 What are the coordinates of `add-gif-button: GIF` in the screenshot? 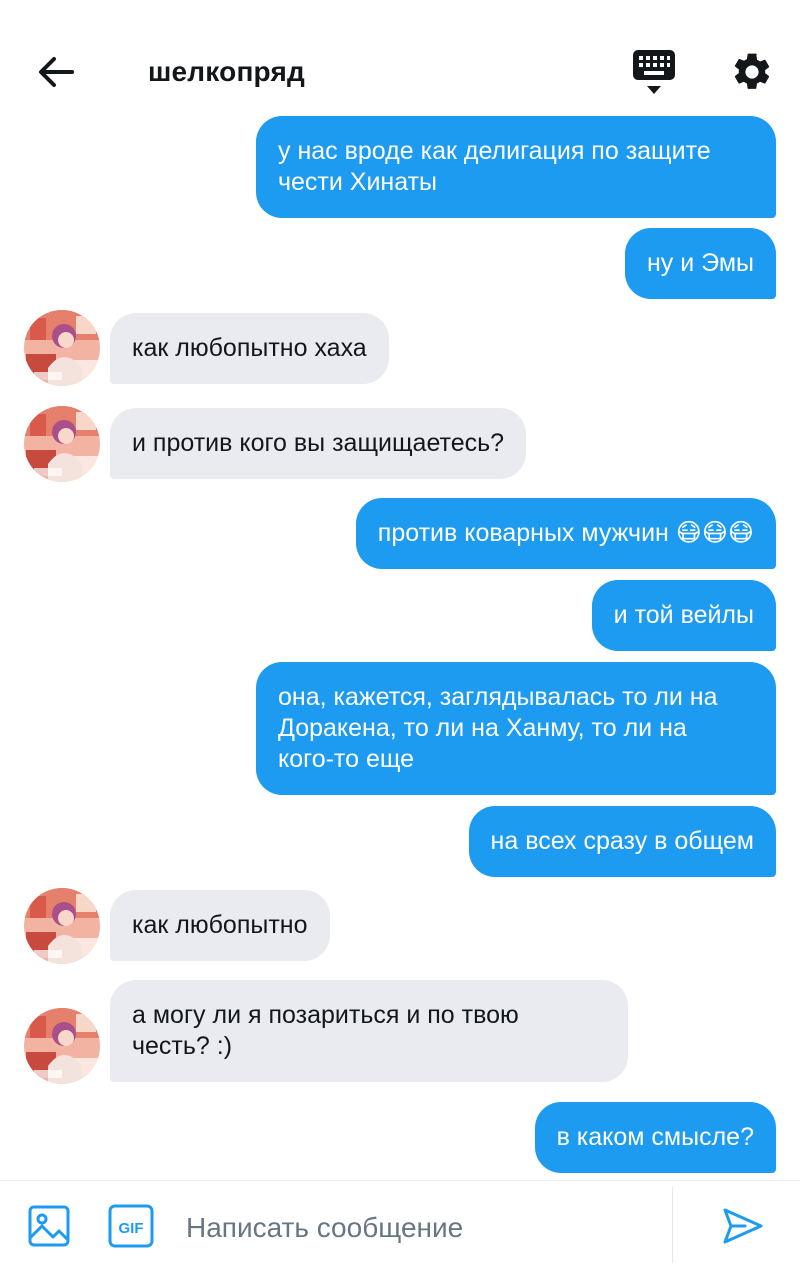 It's located at (131, 1226).